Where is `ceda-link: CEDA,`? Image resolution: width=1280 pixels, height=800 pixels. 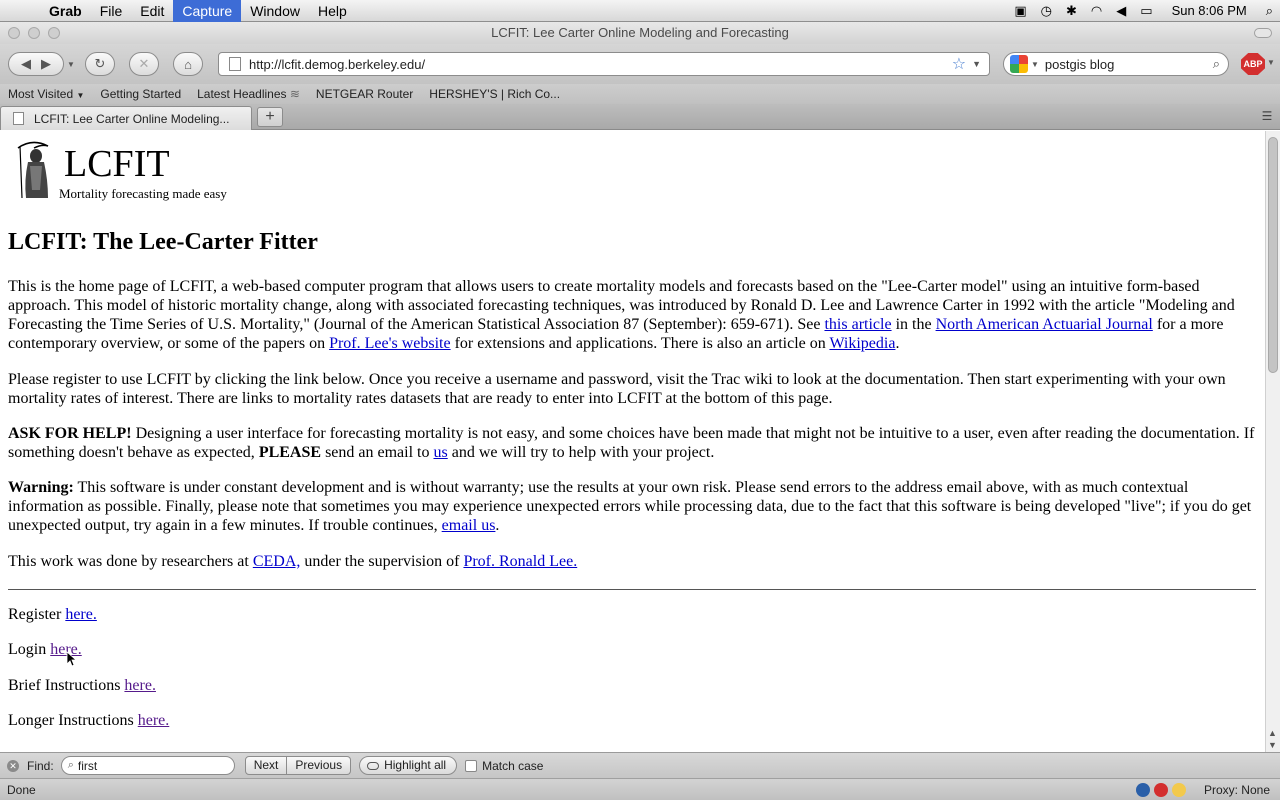
ceda-link: CEDA, is located at coordinates (277, 561).